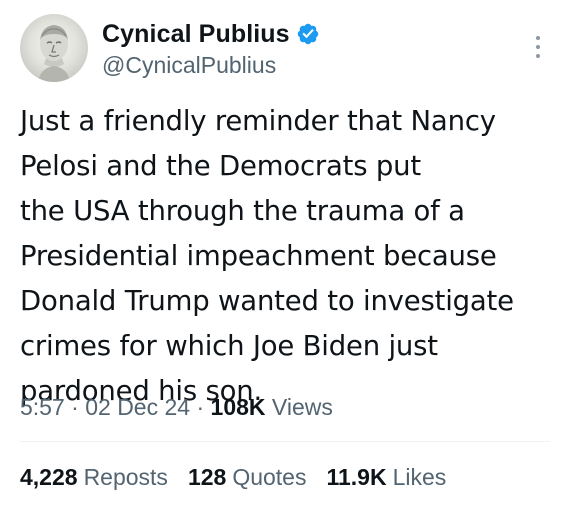 Image resolution: width=568 pixels, height=509 pixels. I want to click on tweet-date: 02 Dec 24, so click(137, 407).